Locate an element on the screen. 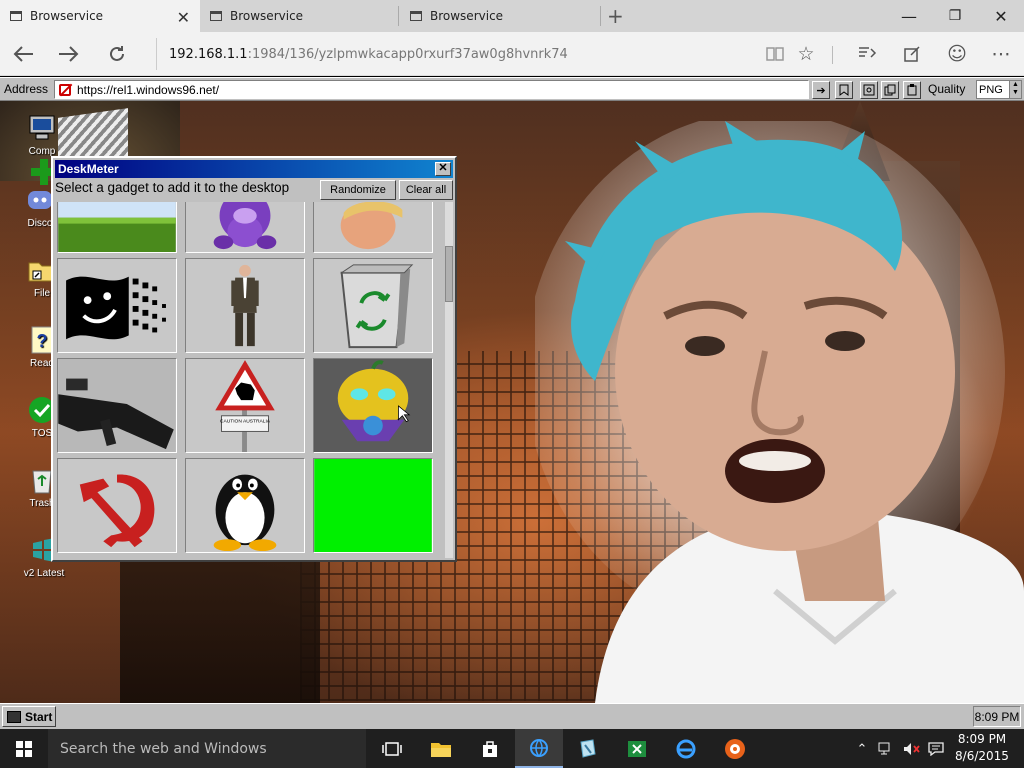 The height and width of the screenshot is (768, 1024). grass-gadget is located at coordinates (117, 227).